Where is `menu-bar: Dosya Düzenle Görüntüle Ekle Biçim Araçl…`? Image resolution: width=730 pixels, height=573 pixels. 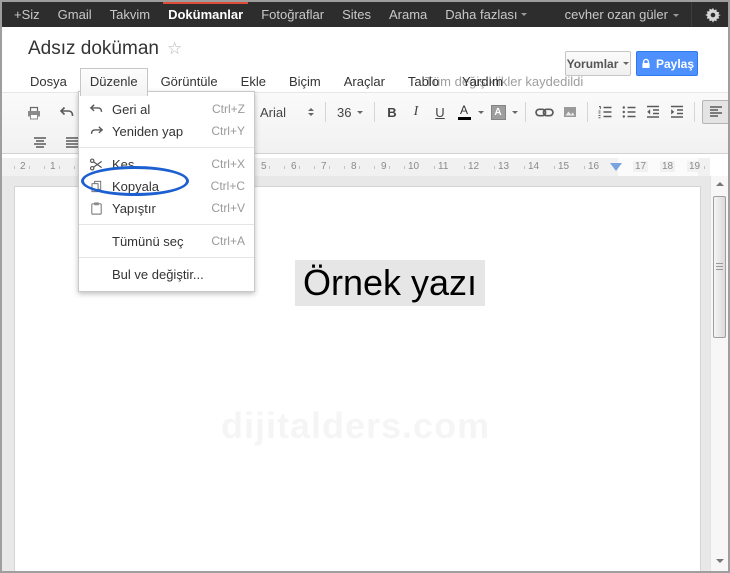 menu-bar: Dosya Düzenle Görüntüle Ekle Biçim Araçl… is located at coordinates (266, 82).